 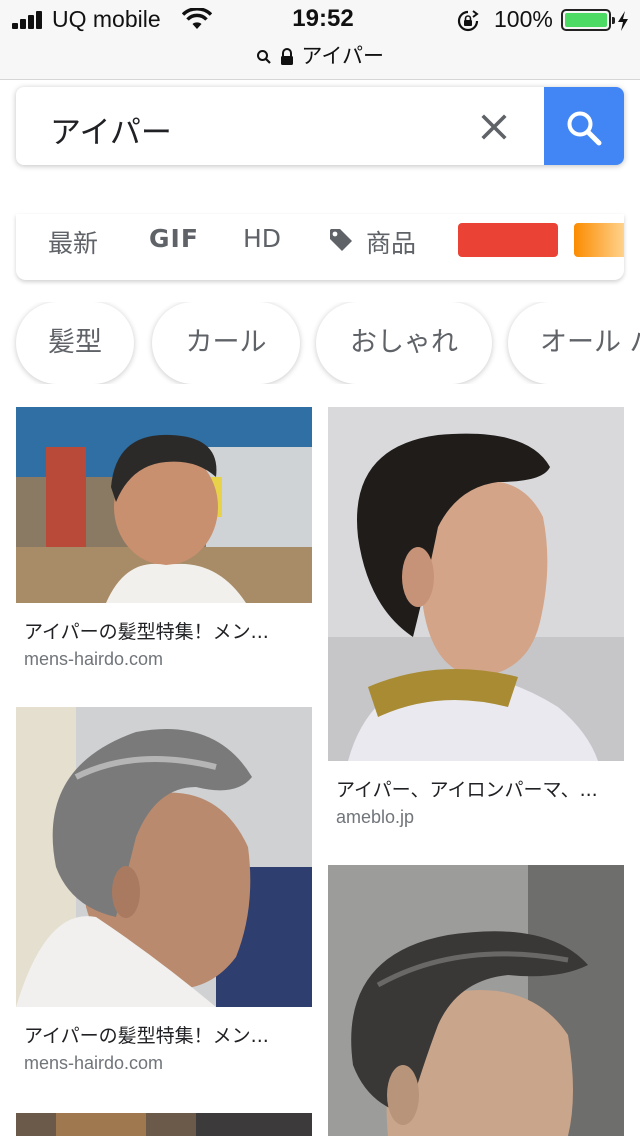 I want to click on battery-percent: 100%, so click(x=523, y=19).